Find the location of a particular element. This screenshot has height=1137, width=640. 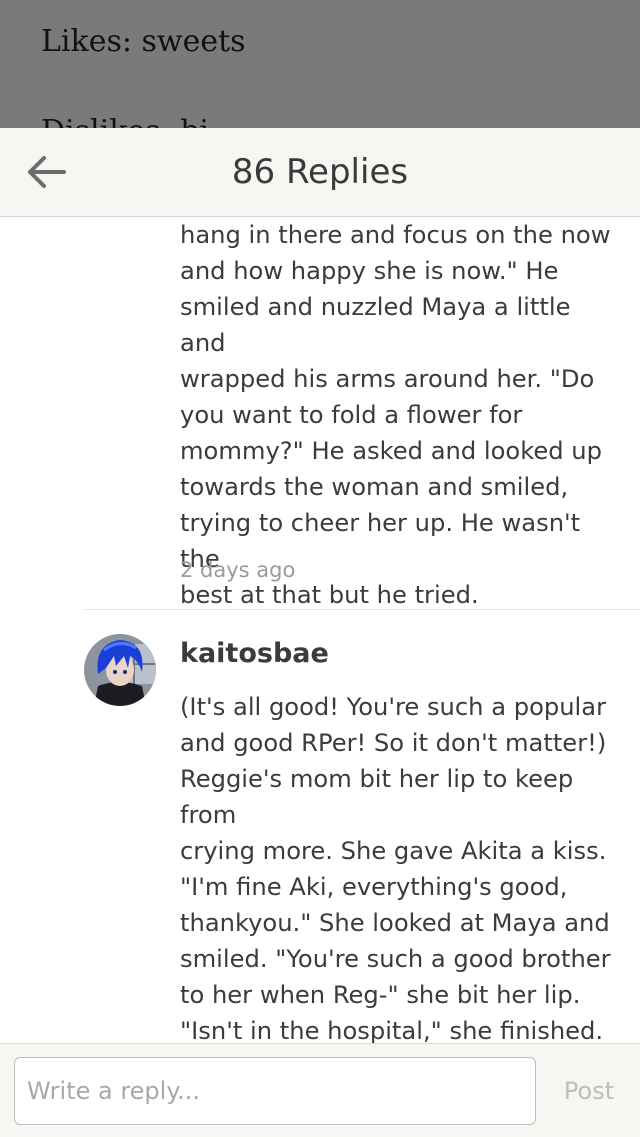

post-button: Post is located at coordinates (589, 1091).